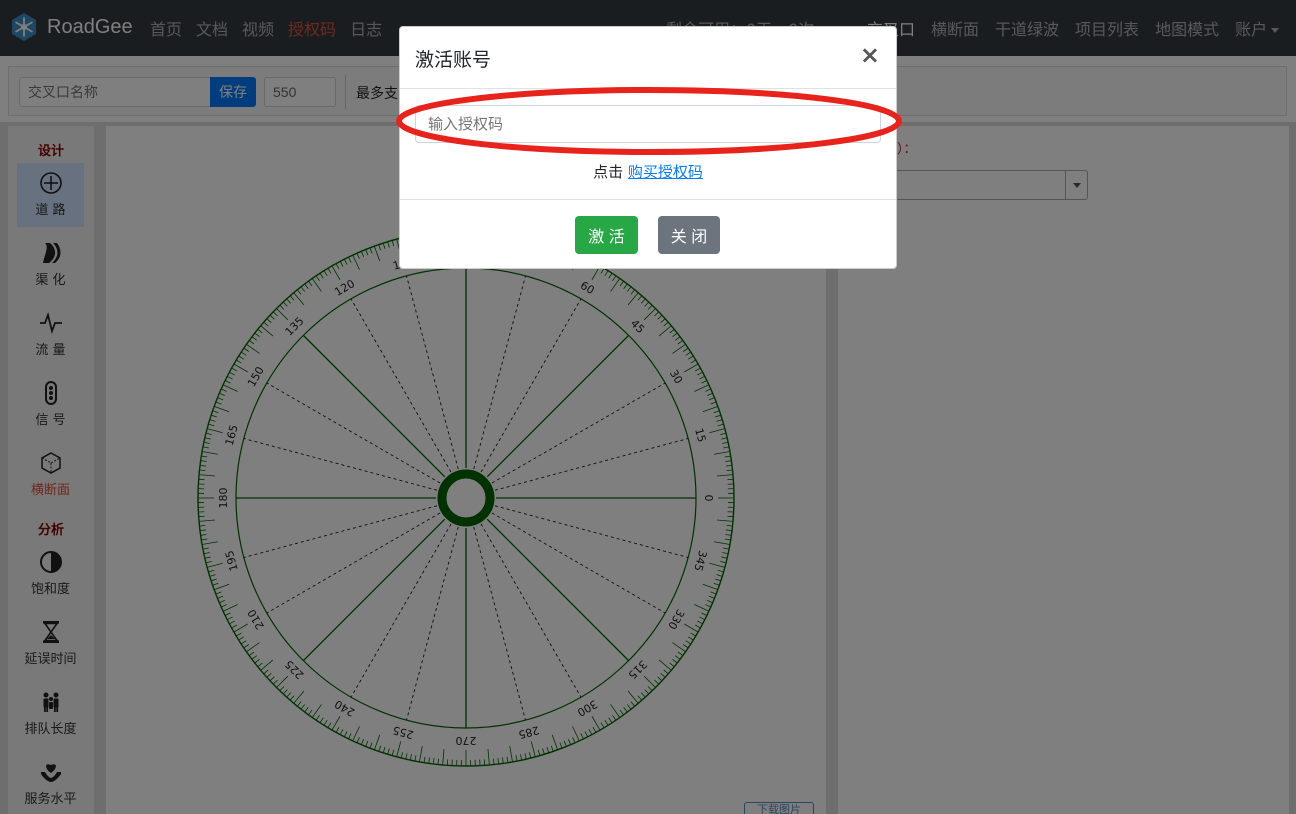  Describe the element at coordinates (689, 235) in the screenshot. I see `close-button: 关 闭` at that location.